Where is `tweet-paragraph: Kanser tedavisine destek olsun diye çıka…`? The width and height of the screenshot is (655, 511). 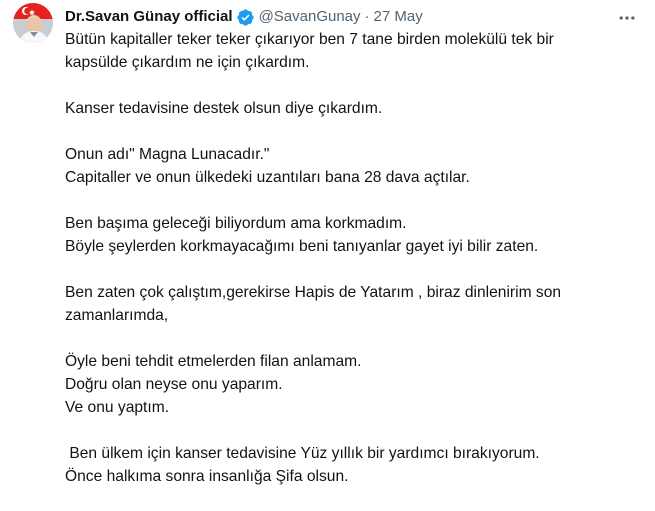
tweet-paragraph: Kanser tedavisine destek olsun diye çıka… is located at coordinates (355, 108).